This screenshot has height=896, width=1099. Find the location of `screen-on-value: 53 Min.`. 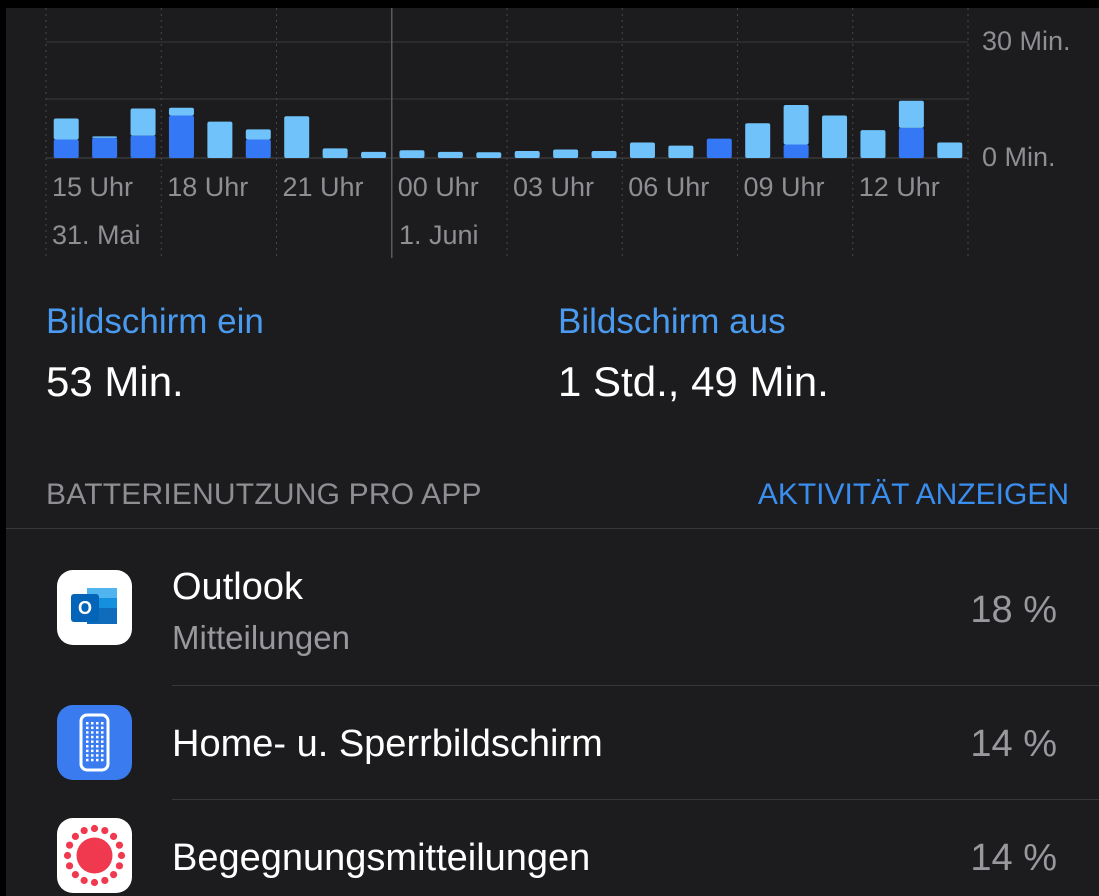

screen-on-value: 53 Min. is located at coordinates (115, 381).